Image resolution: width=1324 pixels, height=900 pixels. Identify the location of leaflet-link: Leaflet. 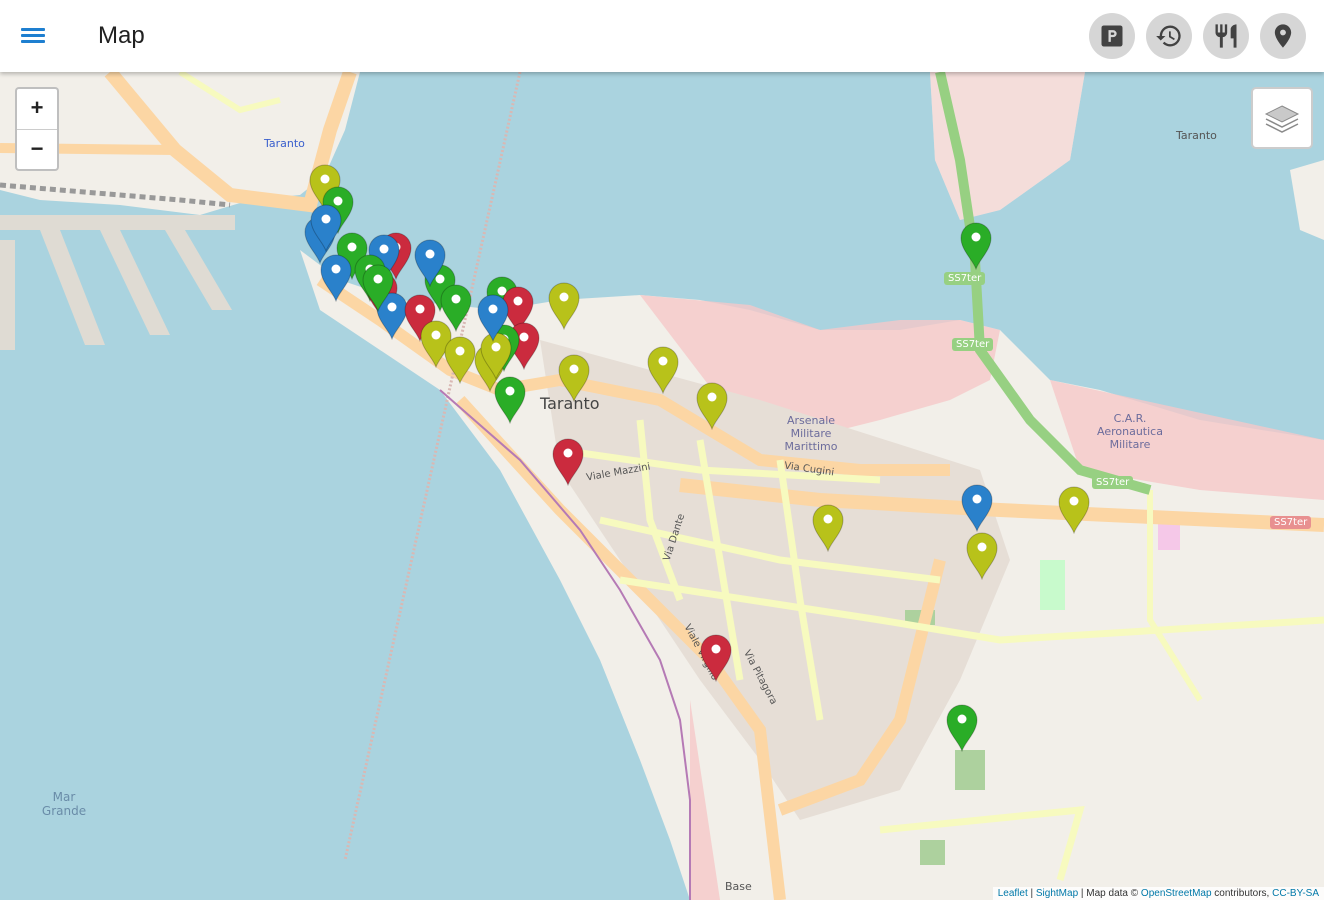
(1013, 893).